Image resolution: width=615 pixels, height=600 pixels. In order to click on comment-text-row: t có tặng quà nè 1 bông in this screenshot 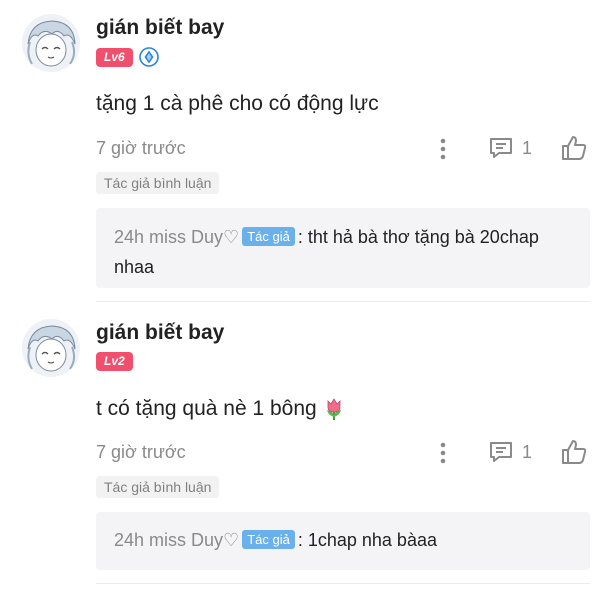, I will do `click(220, 409)`.